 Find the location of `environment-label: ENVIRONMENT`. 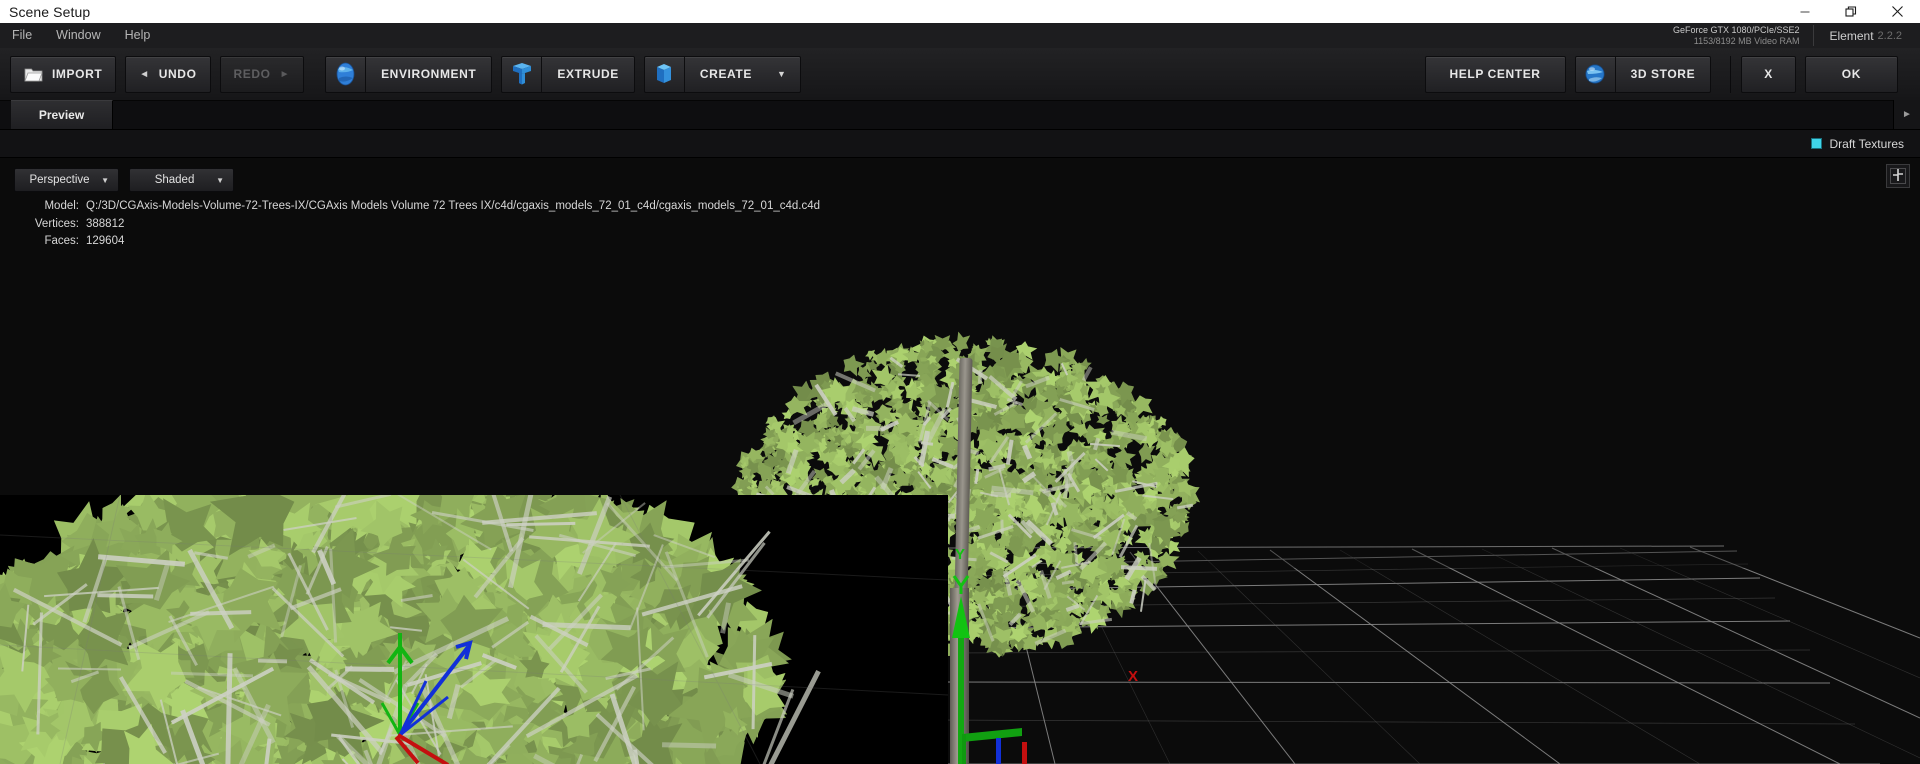

environment-label: ENVIRONMENT is located at coordinates (429, 74).